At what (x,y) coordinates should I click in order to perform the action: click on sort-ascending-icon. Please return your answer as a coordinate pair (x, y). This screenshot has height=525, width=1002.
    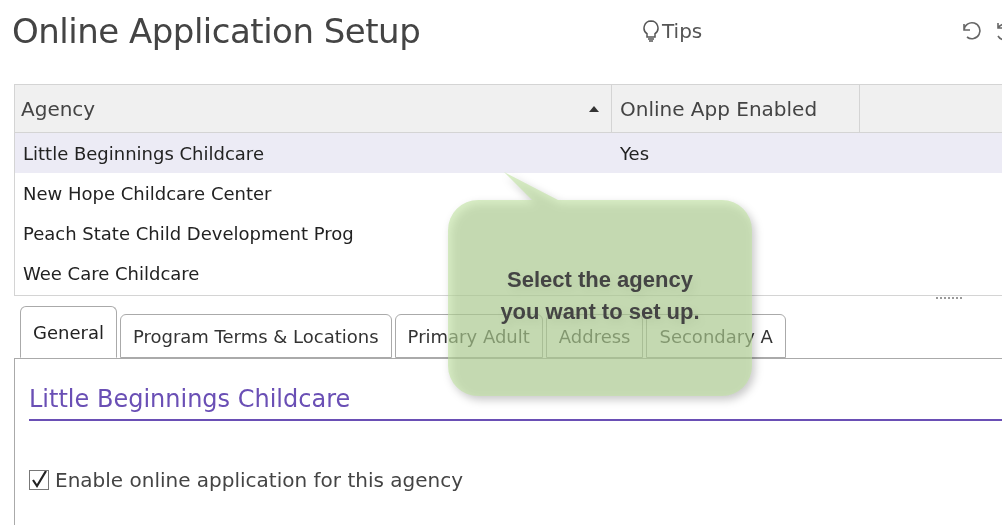
    Looking at the image, I should click on (594, 108).